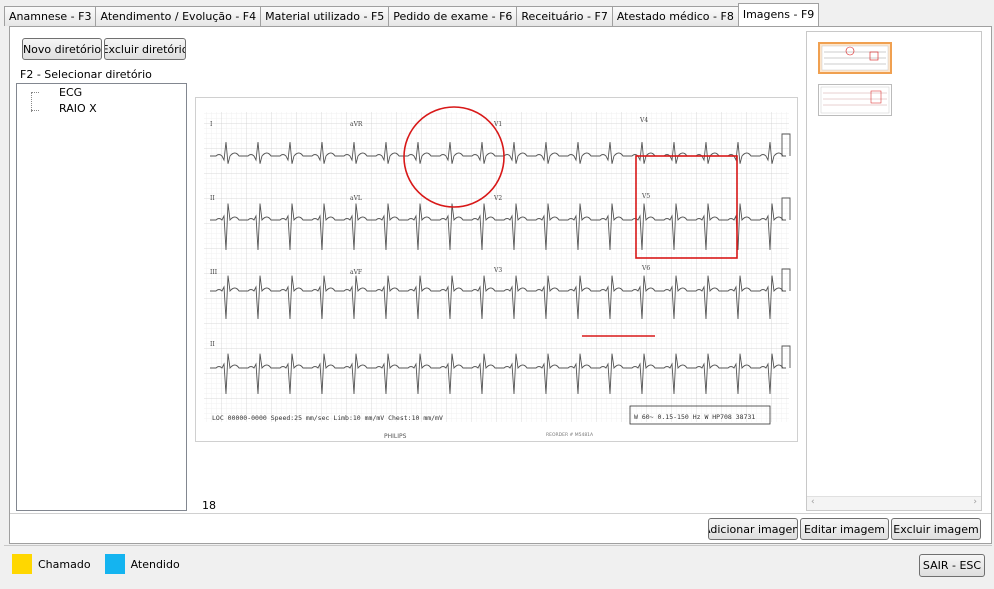 This screenshot has width=994, height=589. Describe the element at coordinates (778, 14) in the screenshot. I see `tab-imagens: Imagens - F9` at that location.